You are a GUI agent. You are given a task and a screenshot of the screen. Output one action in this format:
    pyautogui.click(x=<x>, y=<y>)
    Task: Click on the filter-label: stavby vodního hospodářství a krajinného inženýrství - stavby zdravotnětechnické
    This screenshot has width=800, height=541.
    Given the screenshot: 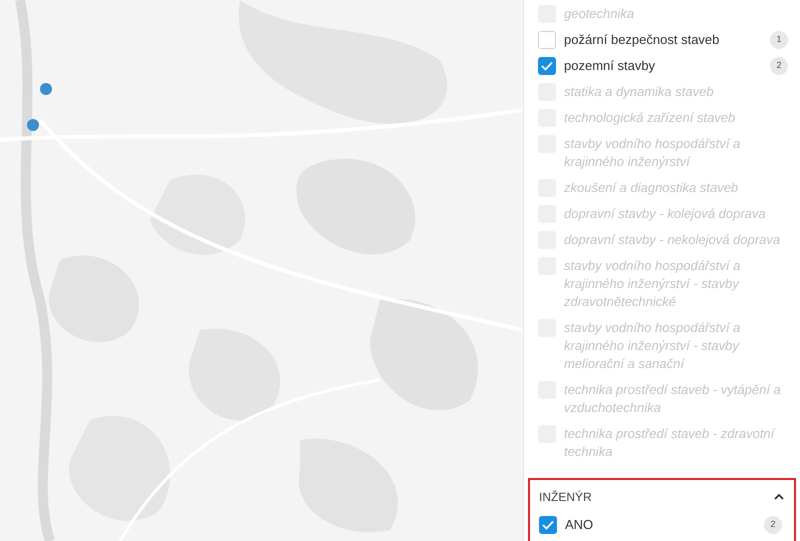 What is the action you would take?
    pyautogui.click(x=653, y=284)
    